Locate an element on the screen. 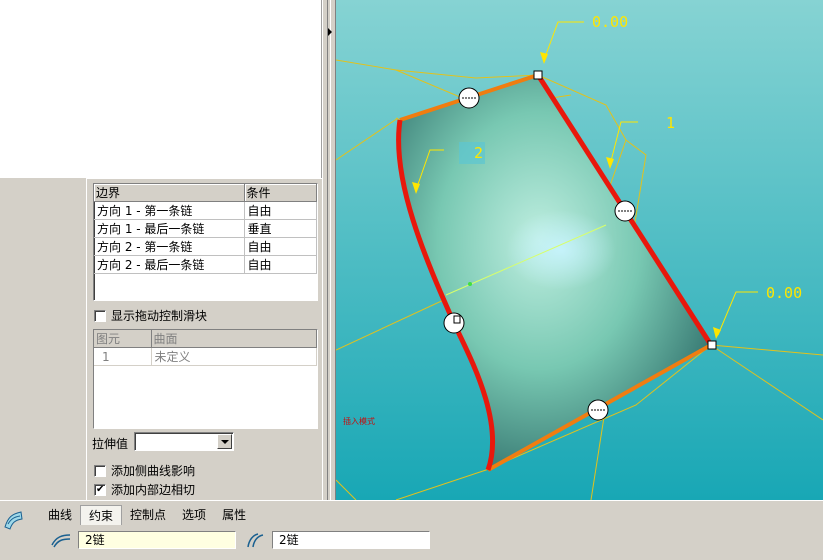  first-direction-collector: 2链 is located at coordinates (143, 540).